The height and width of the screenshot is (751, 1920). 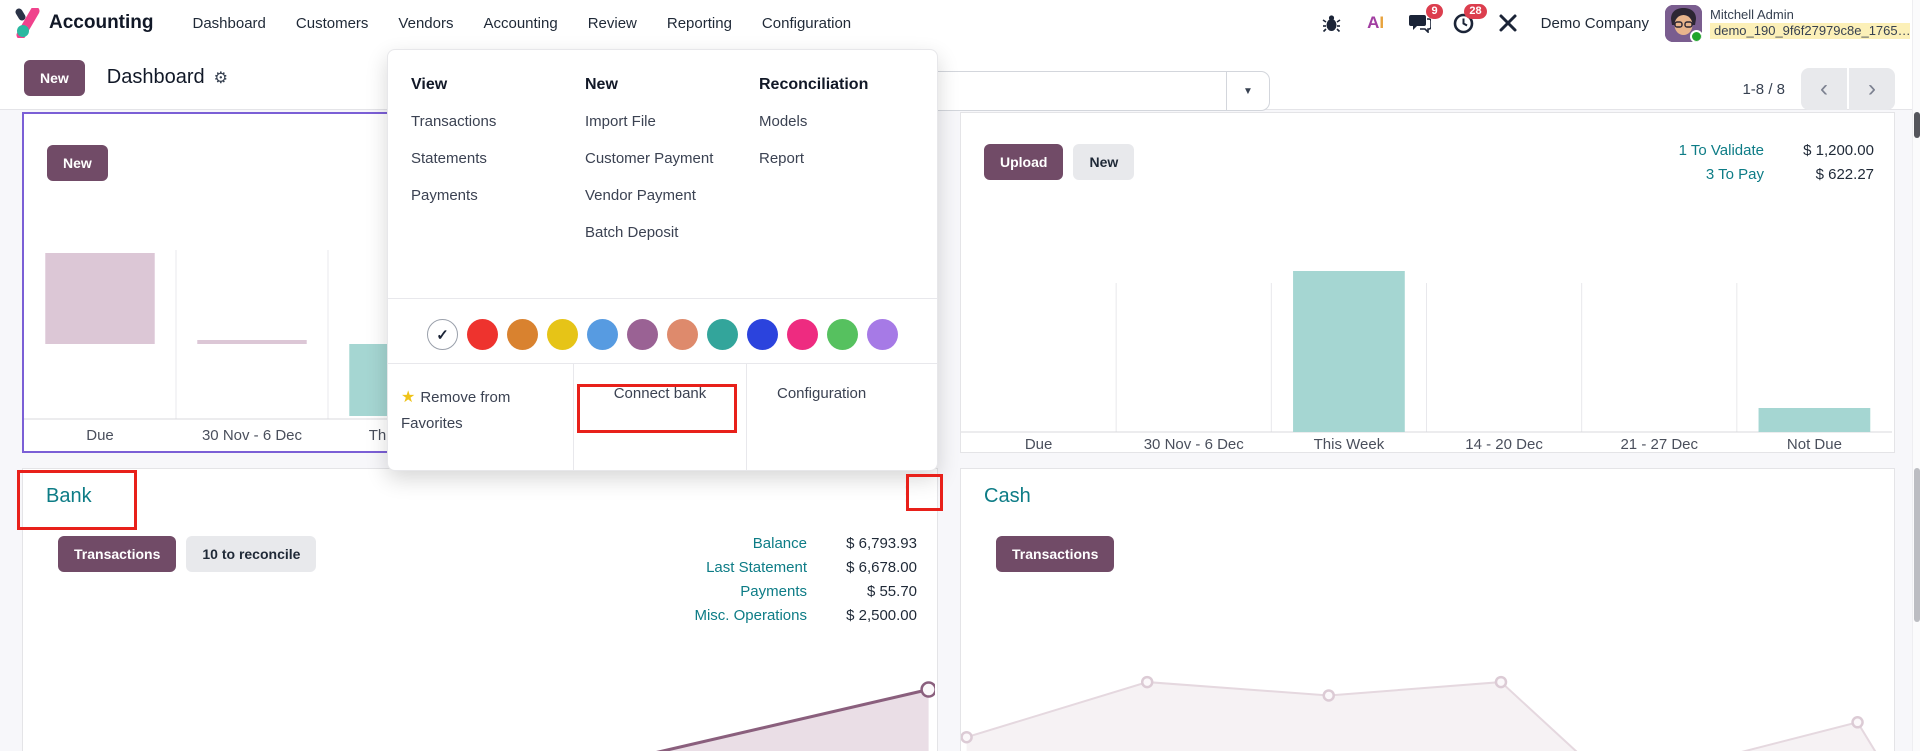 I want to click on app-switcher: Accounting, so click(x=84, y=23).